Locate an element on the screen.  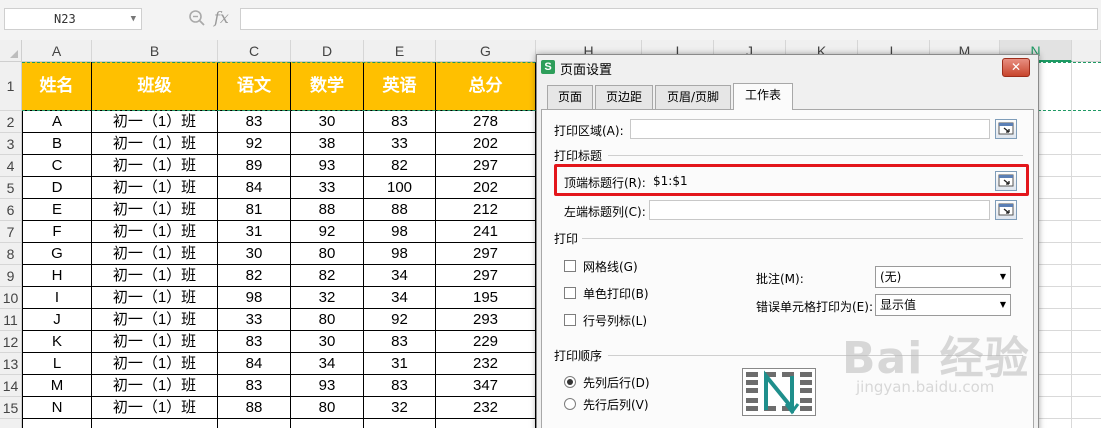
column-header-blank is located at coordinates (1086, 51).